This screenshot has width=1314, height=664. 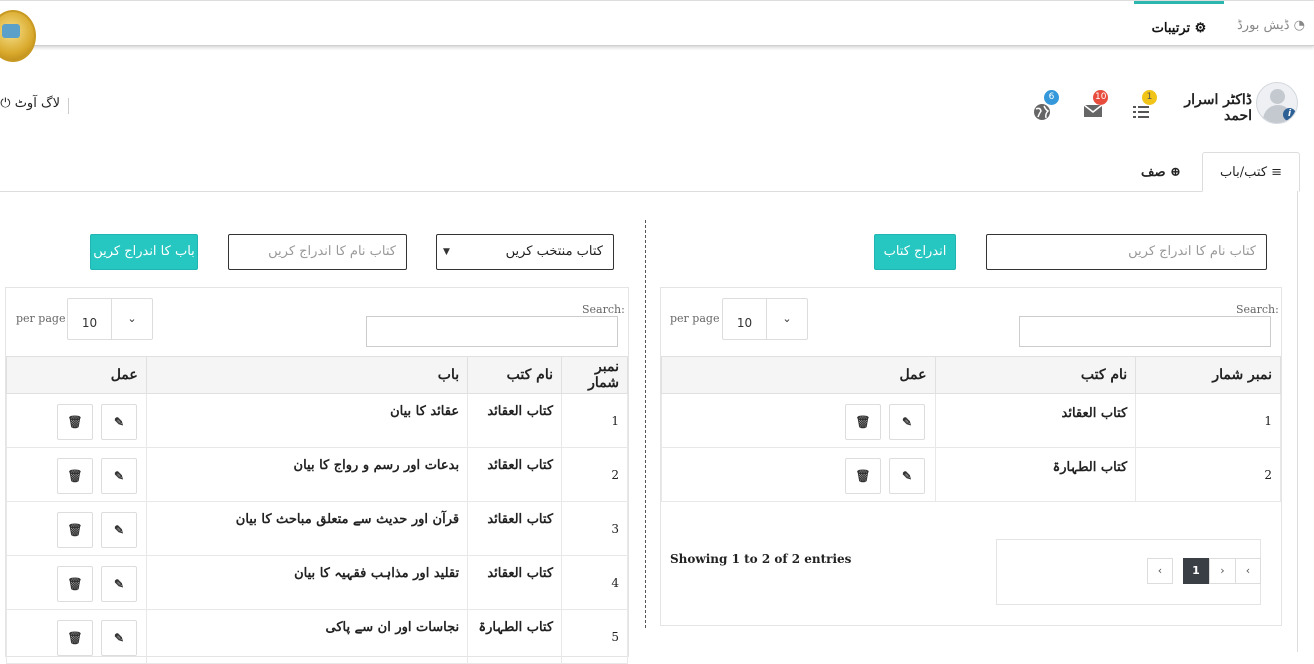 What do you see at coordinates (1101, 97) in the screenshot?
I see `messages-badge: 10` at bounding box center [1101, 97].